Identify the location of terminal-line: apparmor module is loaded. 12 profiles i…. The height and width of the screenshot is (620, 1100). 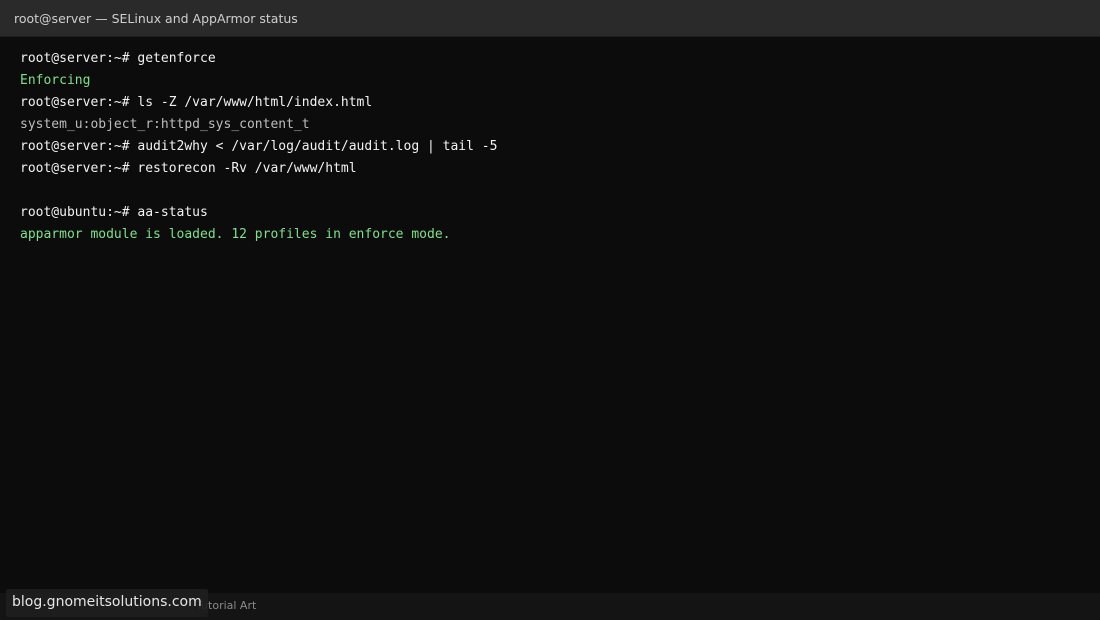
(235, 234).